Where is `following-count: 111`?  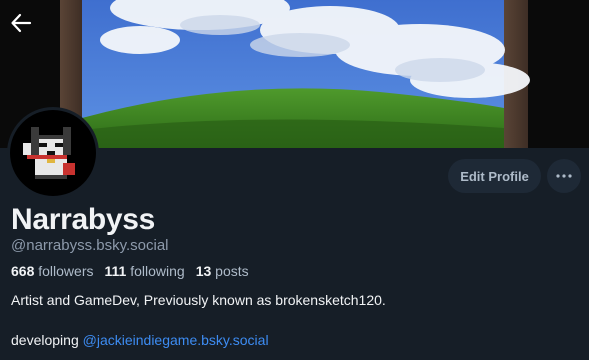
following-count: 111 is located at coordinates (115, 271).